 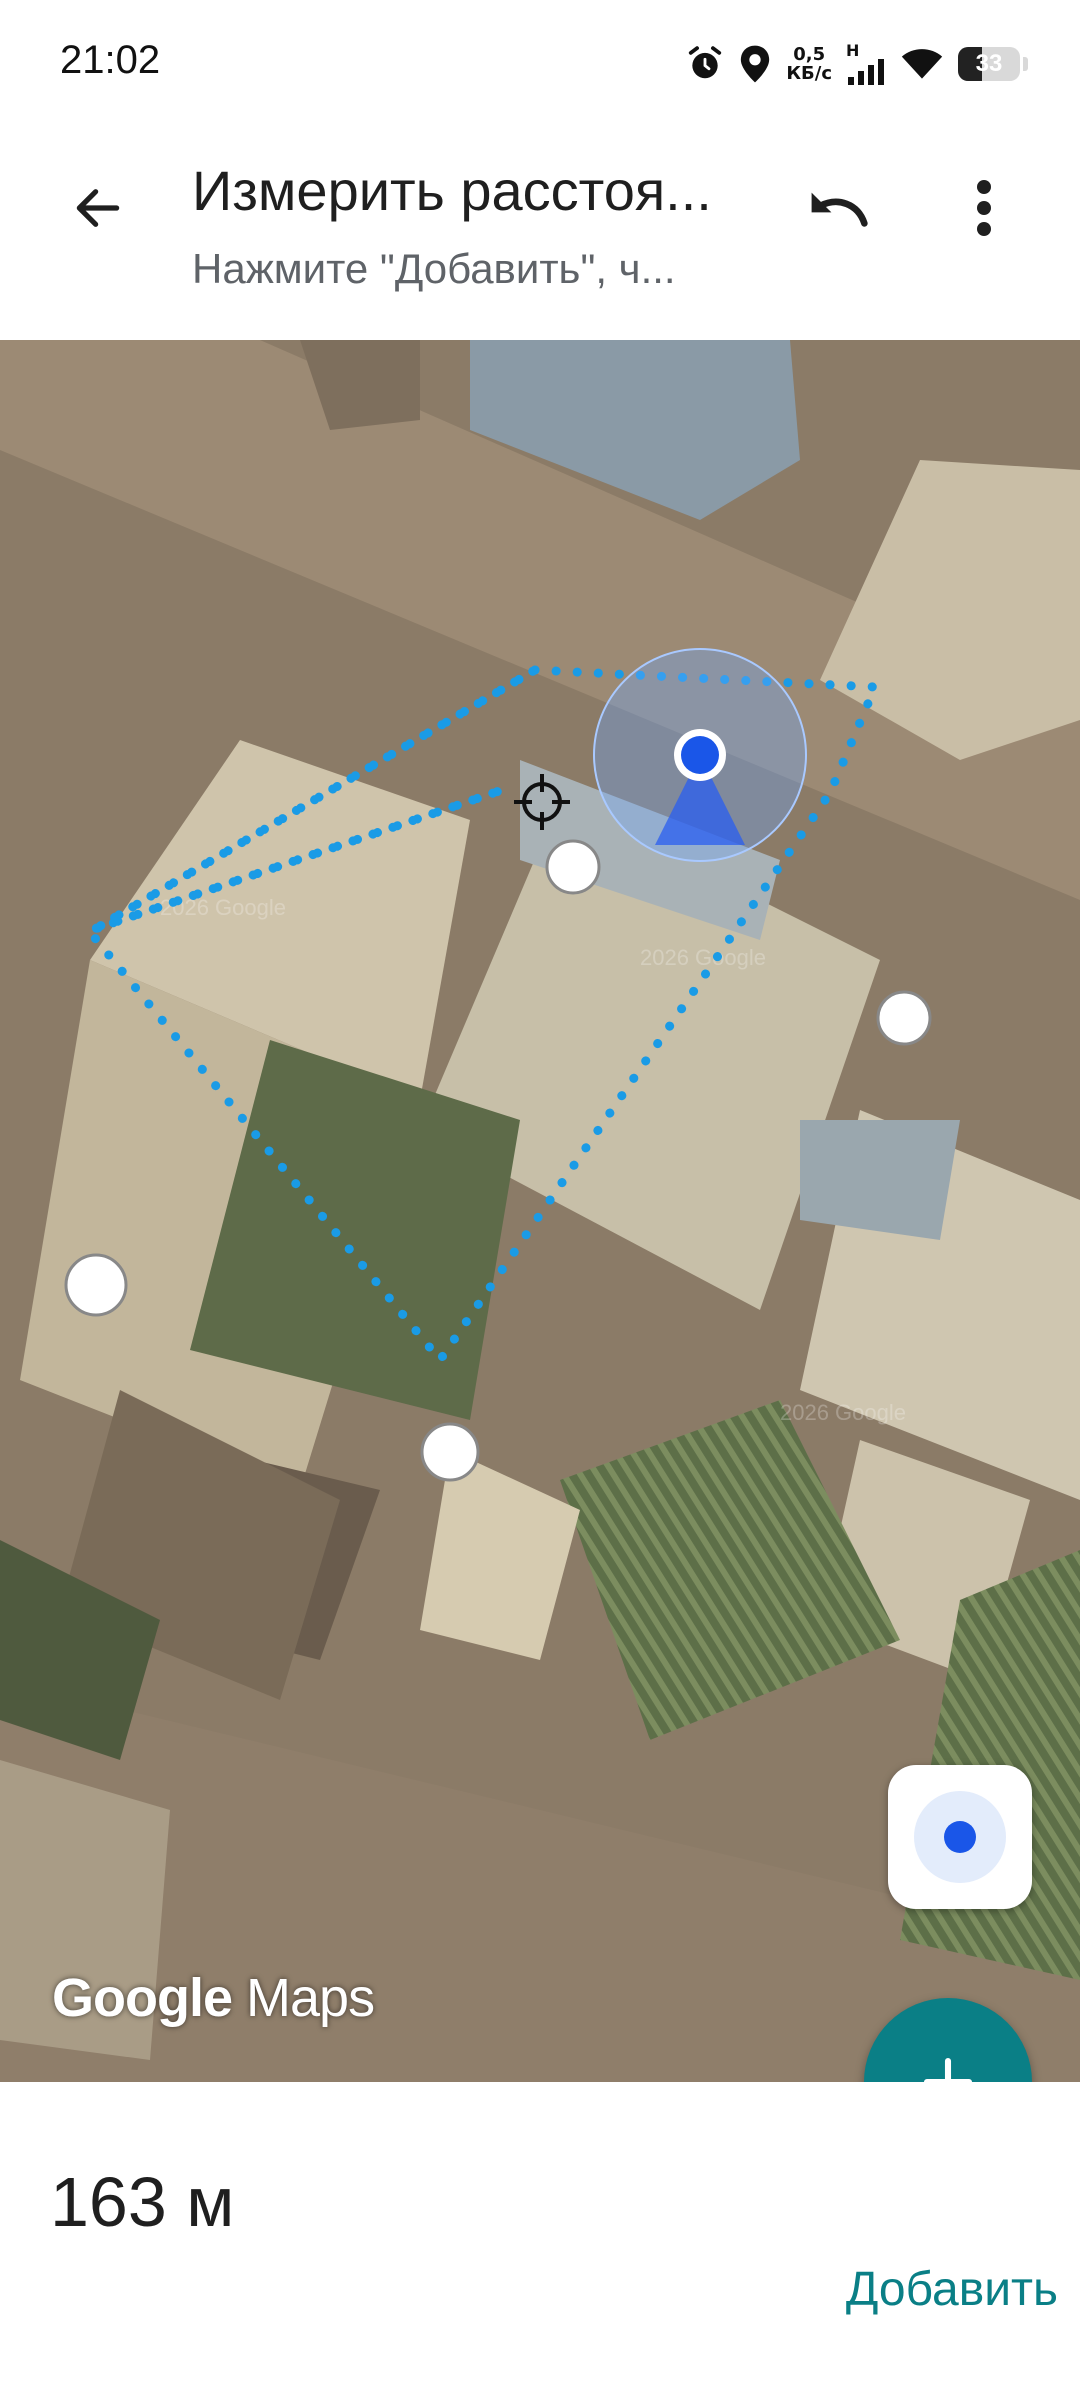 What do you see at coordinates (989, 63) in the screenshot?
I see `battery-level: 33` at bounding box center [989, 63].